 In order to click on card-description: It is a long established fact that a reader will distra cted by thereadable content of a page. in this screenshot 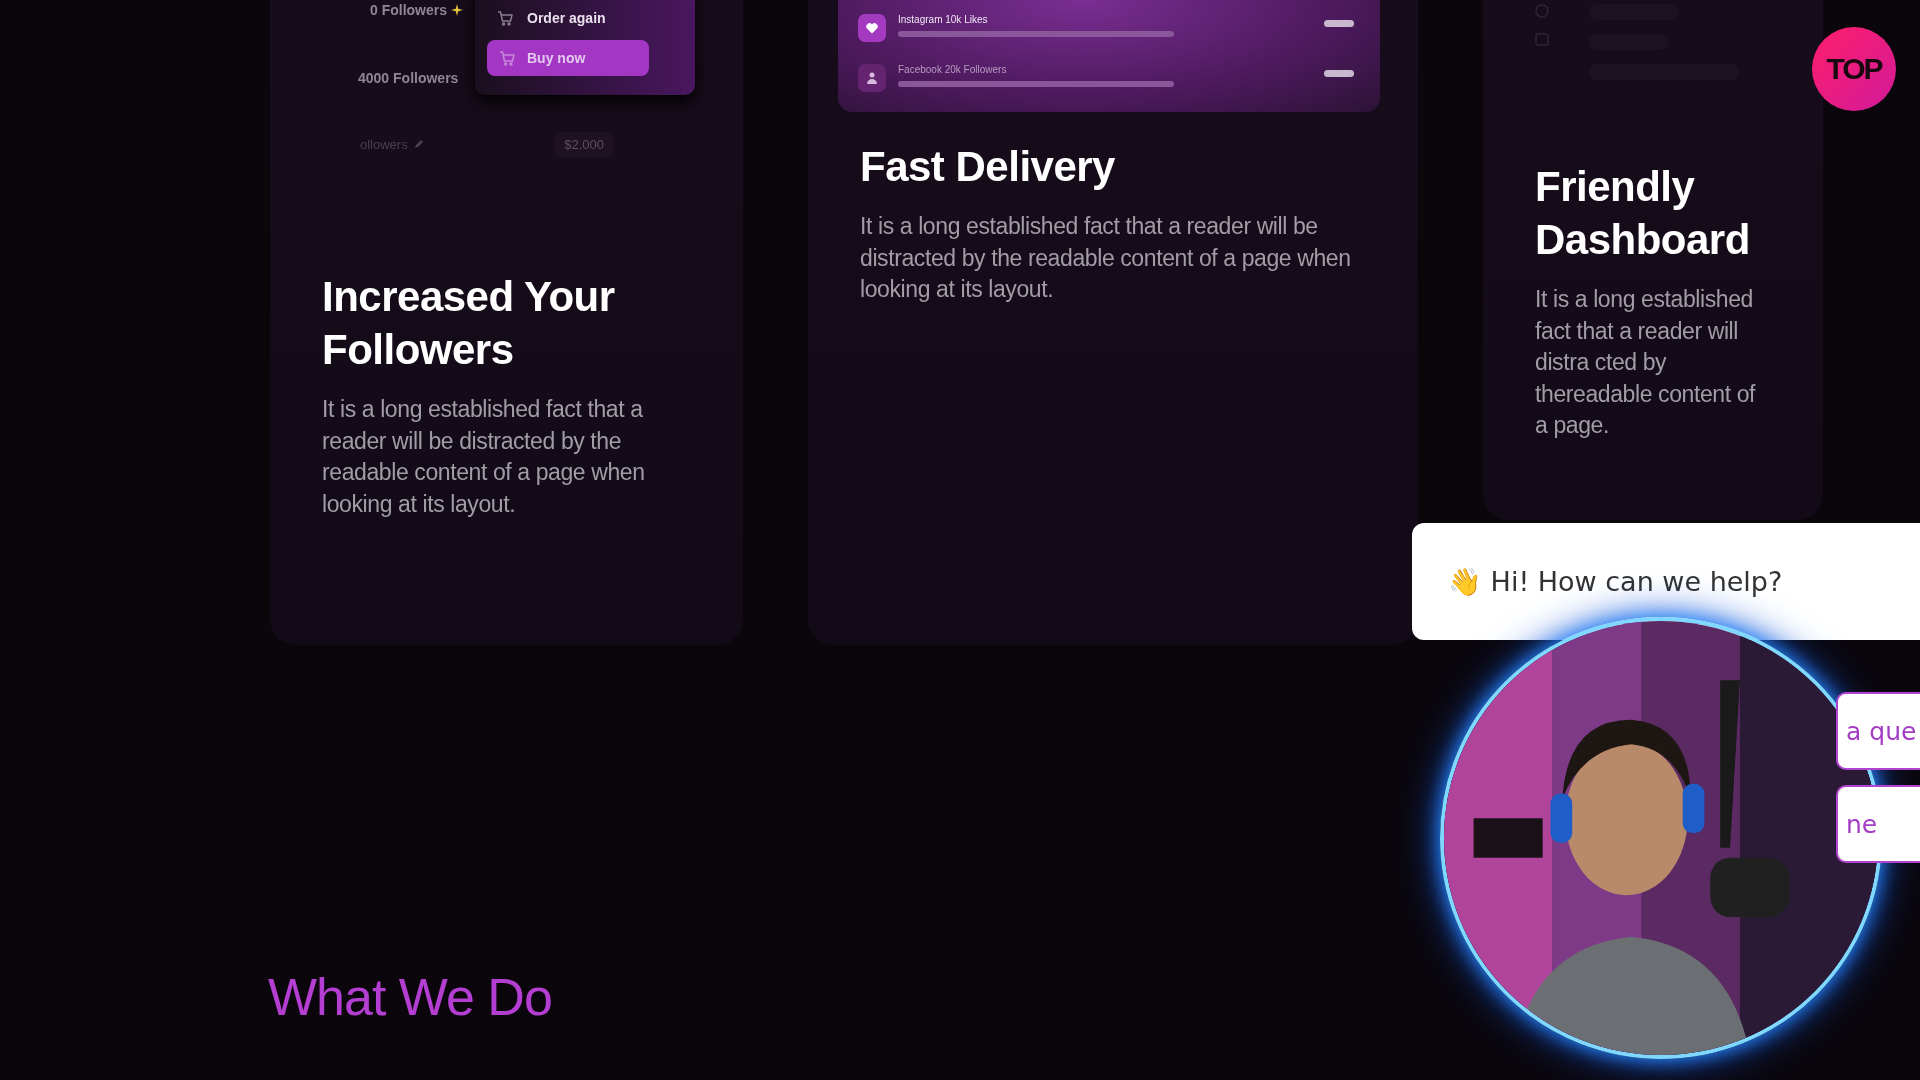, I will do `click(1646, 362)`.